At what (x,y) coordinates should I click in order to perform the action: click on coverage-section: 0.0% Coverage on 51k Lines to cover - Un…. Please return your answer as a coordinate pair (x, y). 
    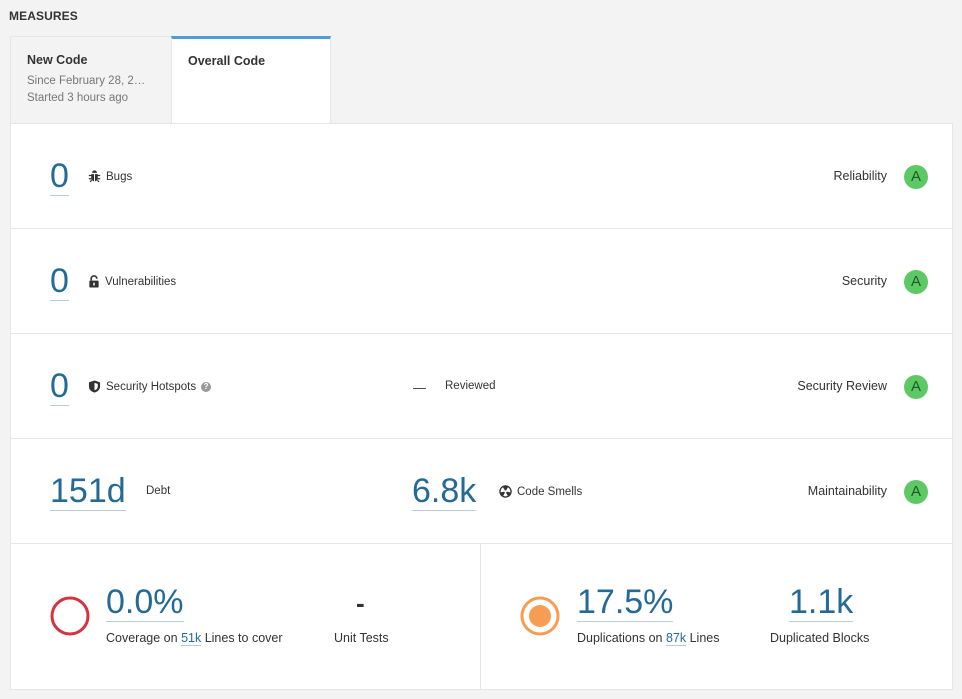
    Looking at the image, I should click on (246, 616).